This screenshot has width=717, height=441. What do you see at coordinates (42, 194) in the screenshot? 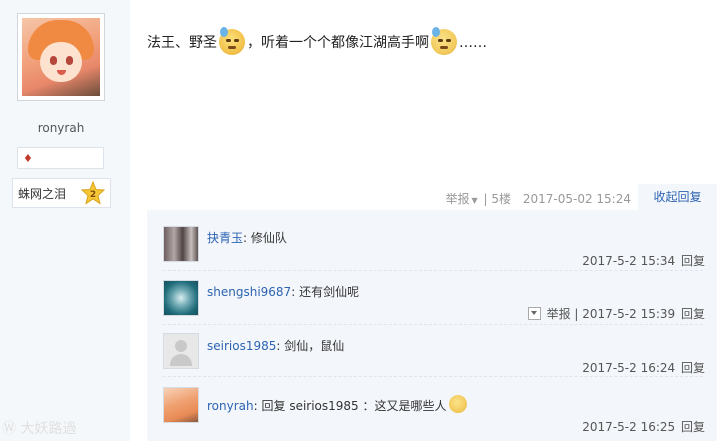
I see `level-title: 蛛网之泪` at bounding box center [42, 194].